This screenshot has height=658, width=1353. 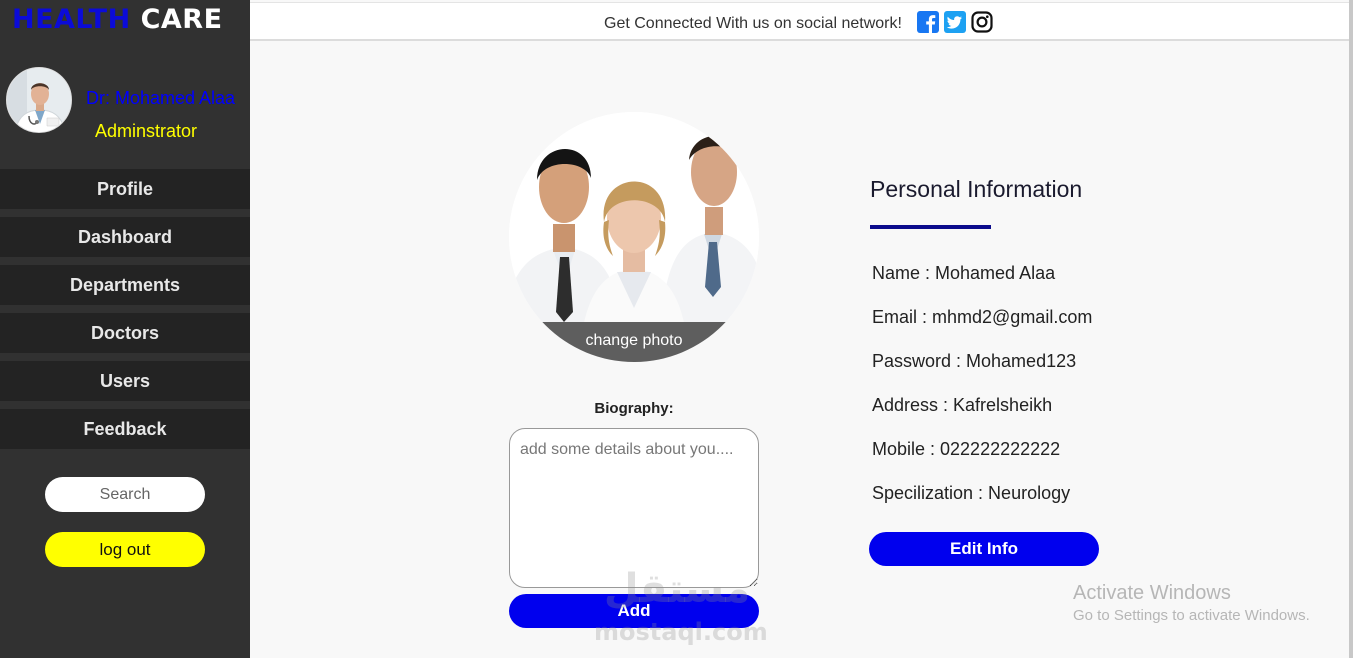 I want to click on sidebar-item-departments: Departments, so click(x=125, y=285).